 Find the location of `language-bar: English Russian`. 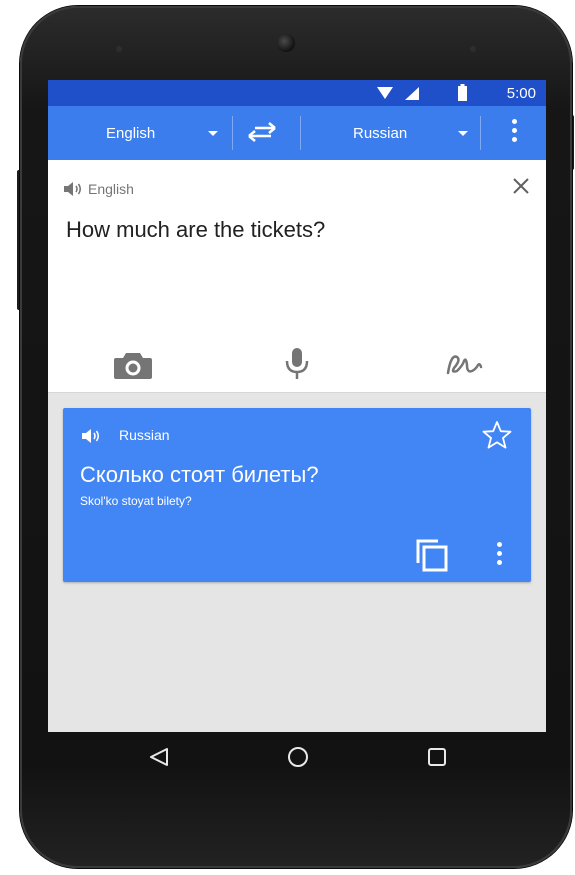

language-bar: English Russian is located at coordinates (297, 133).